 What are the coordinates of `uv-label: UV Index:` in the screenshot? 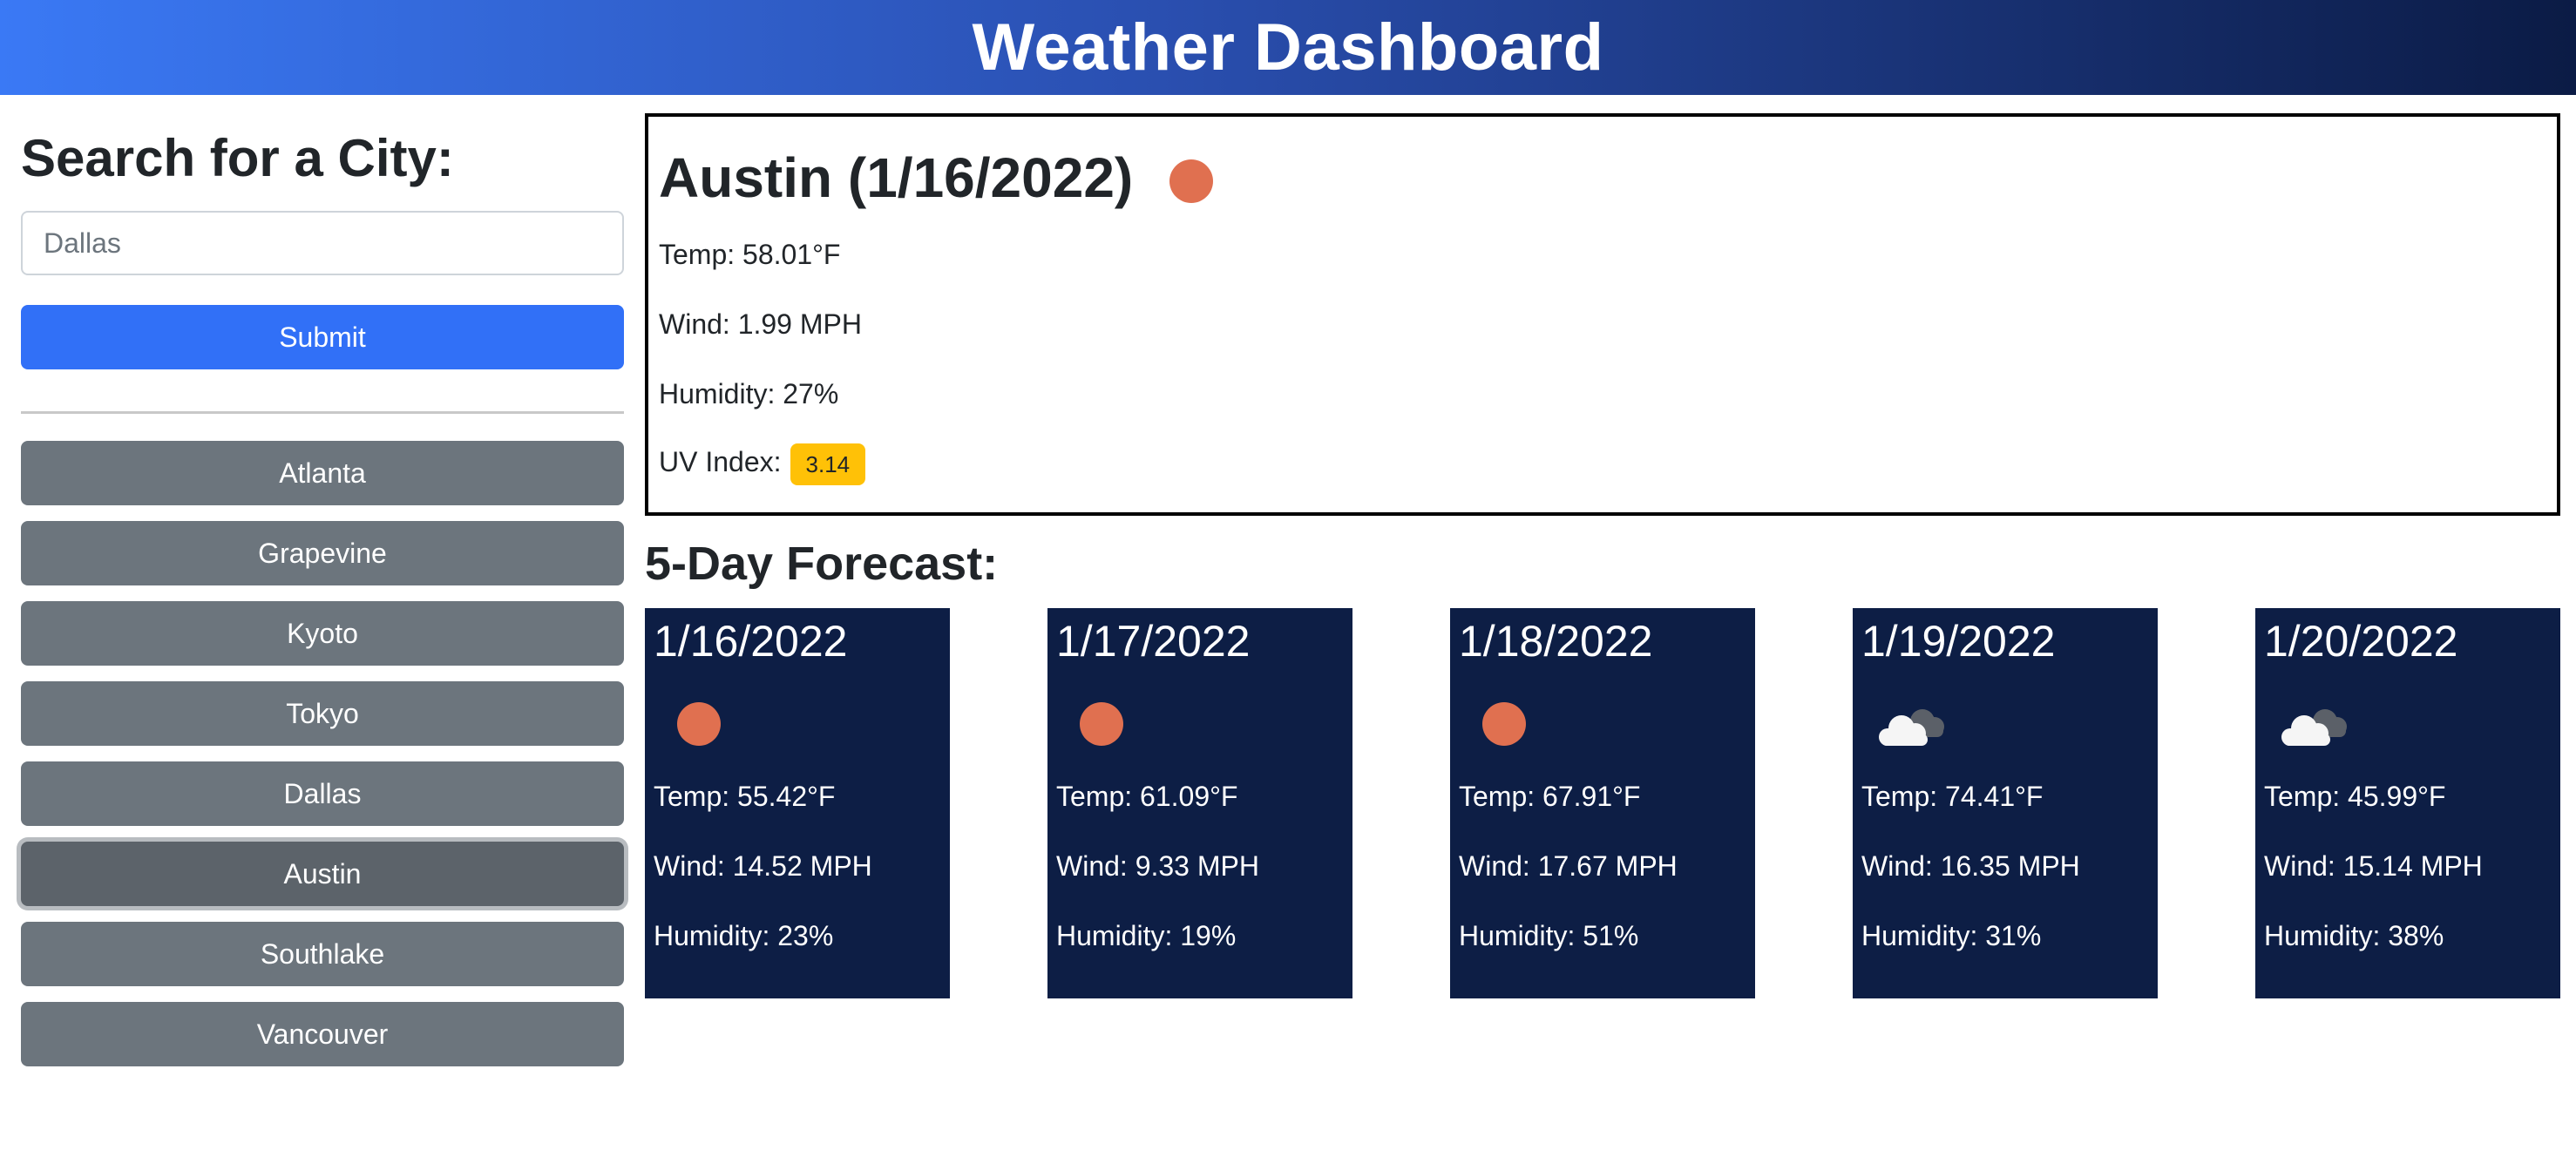 It's located at (720, 461).